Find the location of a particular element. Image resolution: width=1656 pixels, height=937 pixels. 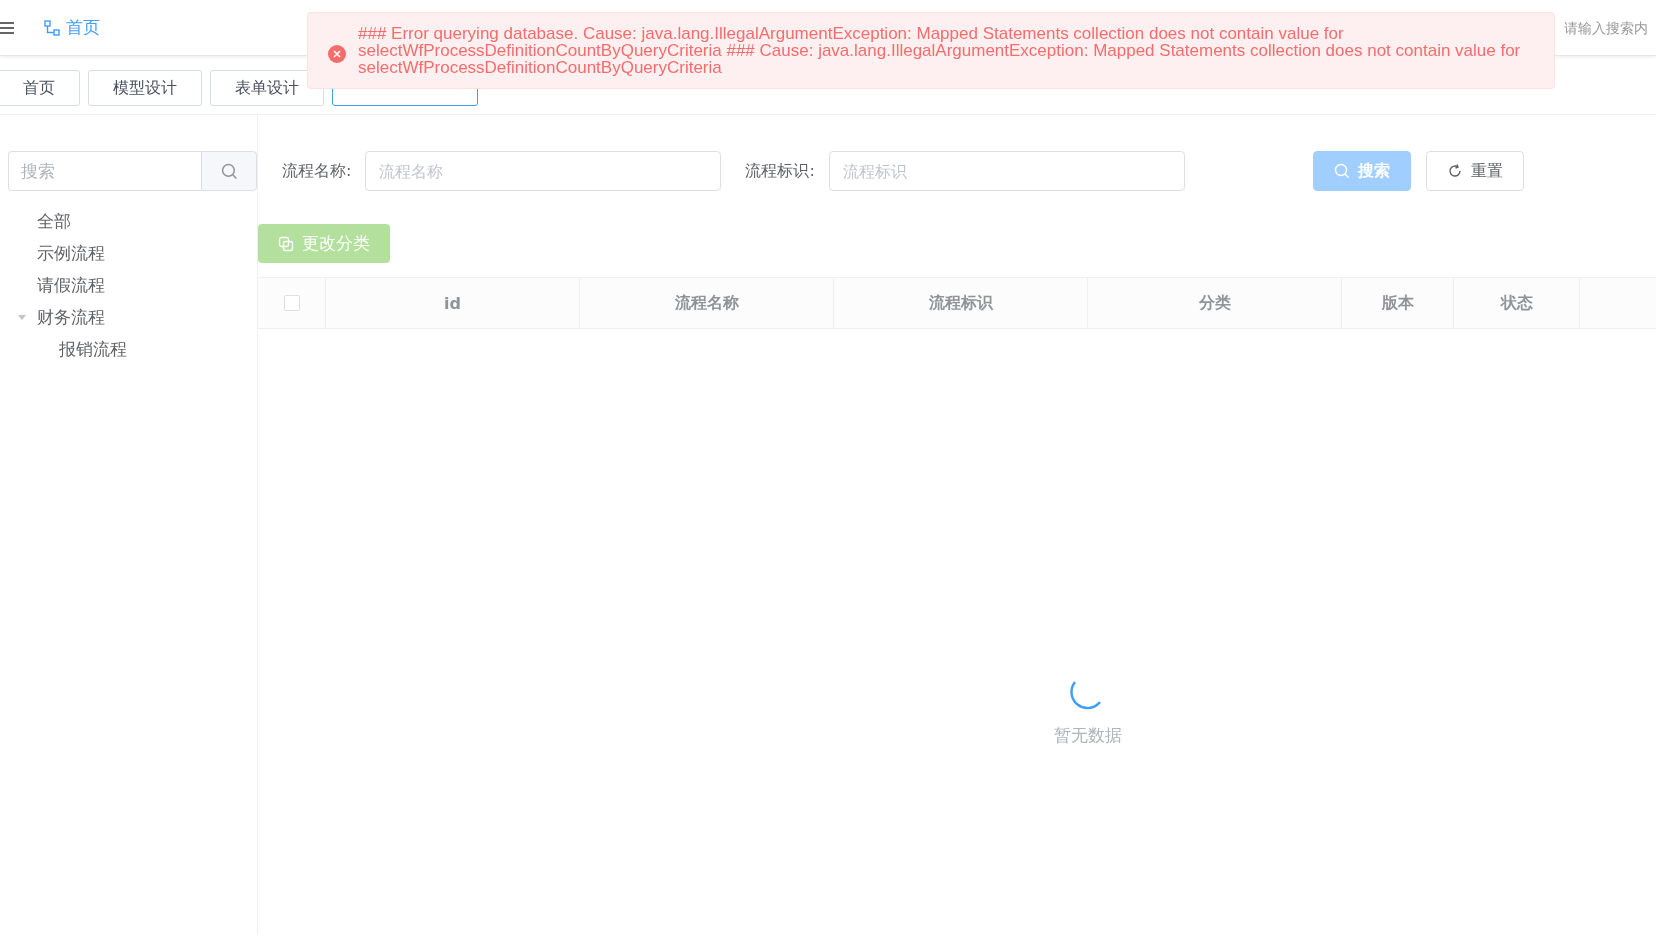

column-header: 流程名称 is located at coordinates (707, 303).